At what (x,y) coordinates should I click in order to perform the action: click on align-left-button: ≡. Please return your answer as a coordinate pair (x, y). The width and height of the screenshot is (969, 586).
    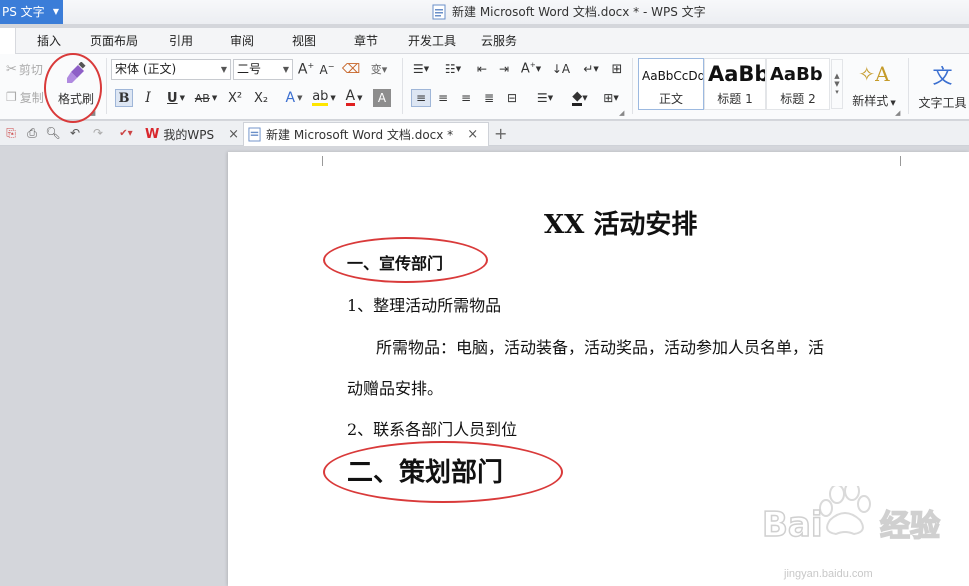
    Looking at the image, I should click on (421, 98).